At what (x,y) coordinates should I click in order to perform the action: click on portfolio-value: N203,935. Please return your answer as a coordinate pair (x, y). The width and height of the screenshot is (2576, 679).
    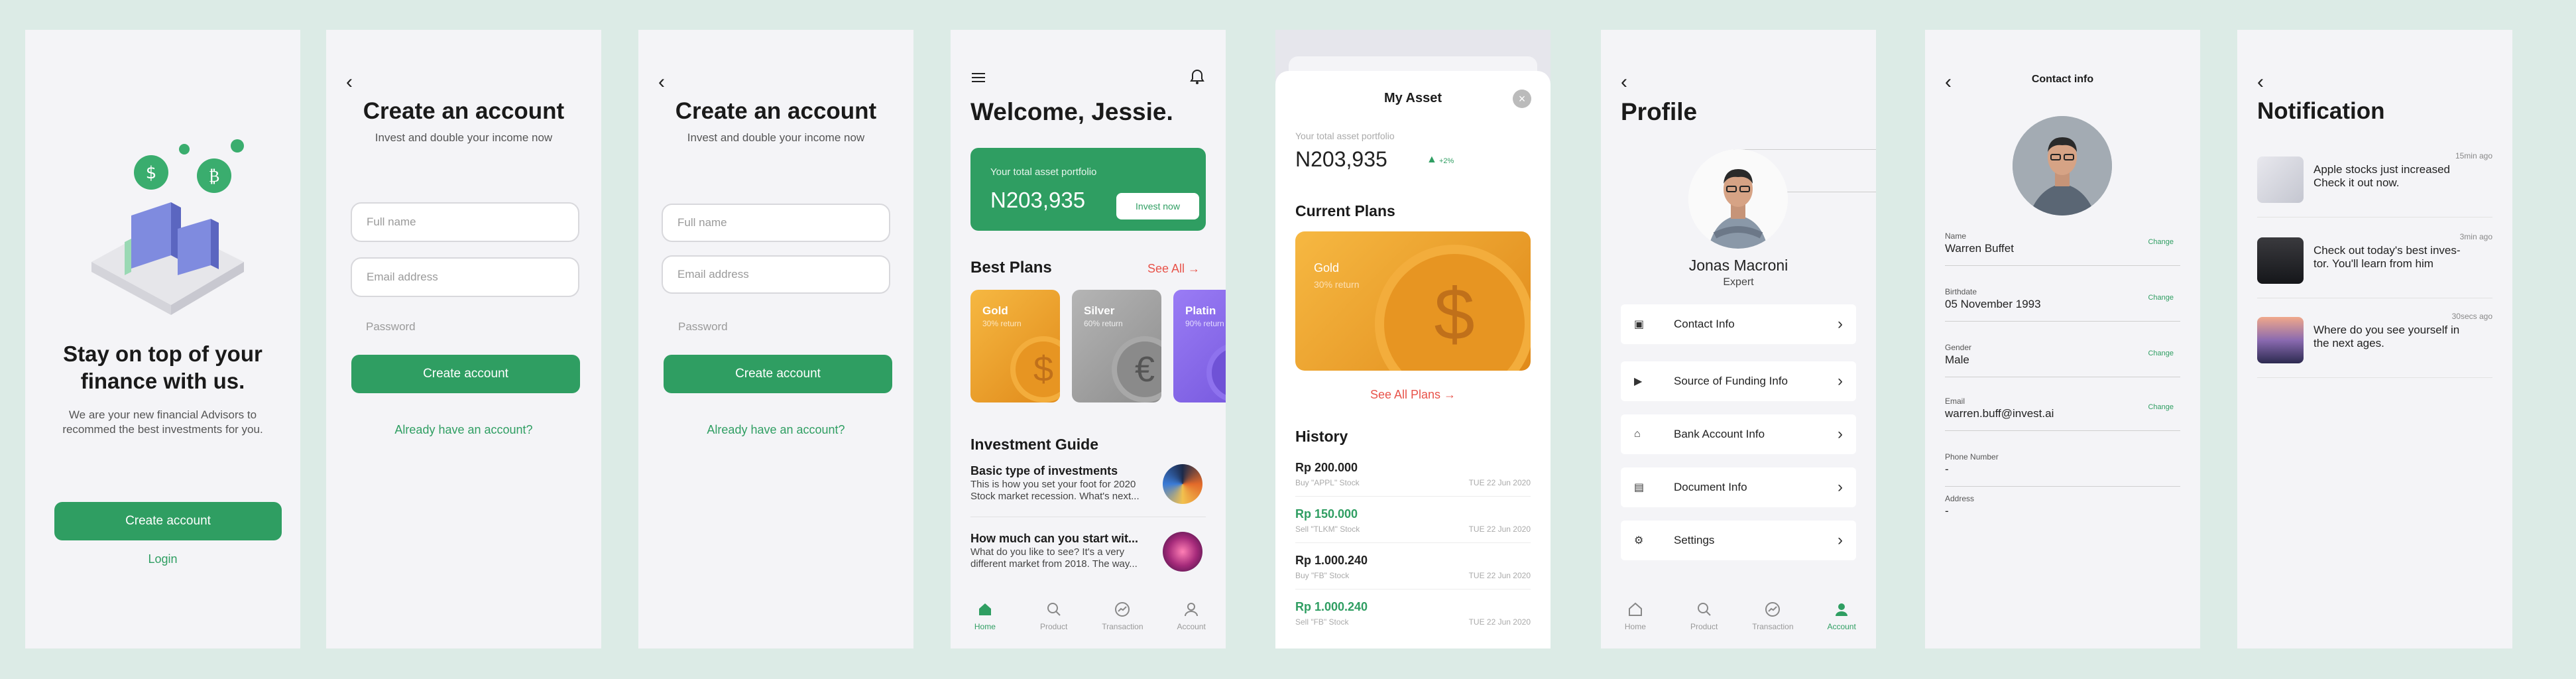
    Looking at the image, I should click on (1038, 200).